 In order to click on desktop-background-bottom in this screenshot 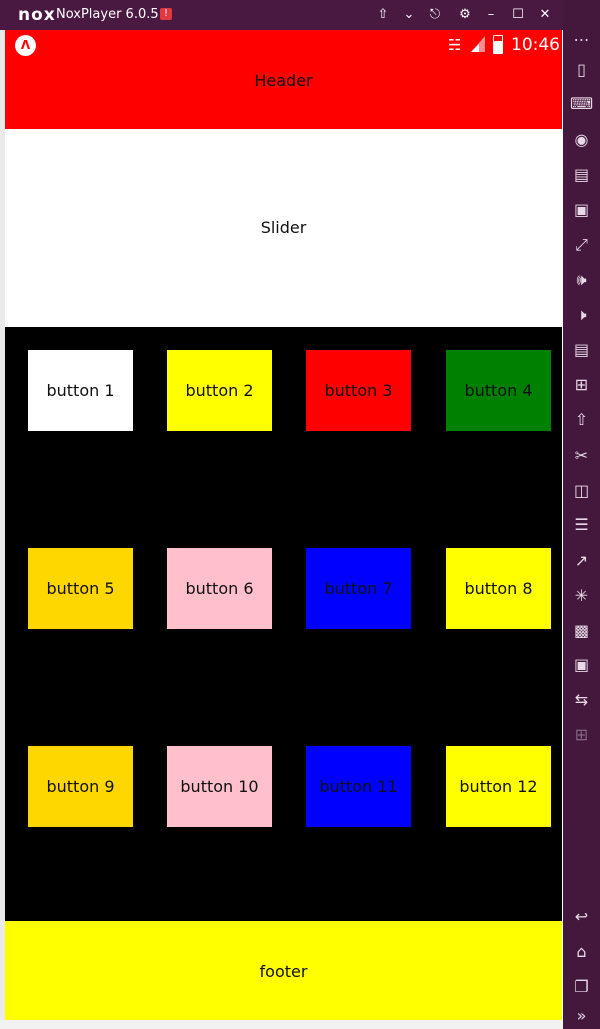, I will do `click(281, 1024)`.